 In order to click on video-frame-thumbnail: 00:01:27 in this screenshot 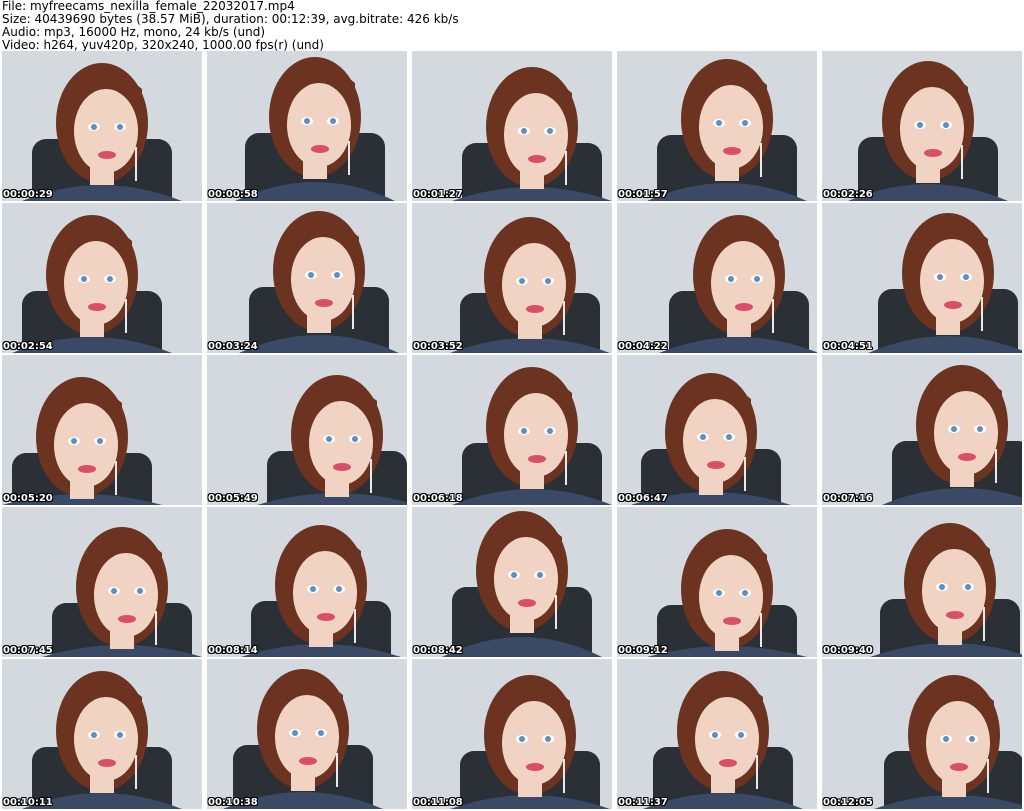, I will do `click(512, 126)`.